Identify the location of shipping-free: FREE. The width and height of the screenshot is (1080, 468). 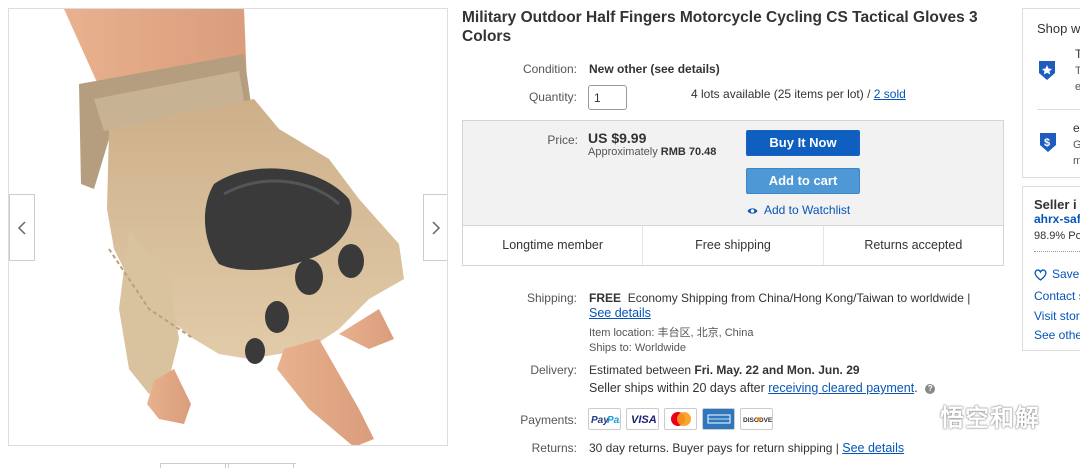
(605, 298).